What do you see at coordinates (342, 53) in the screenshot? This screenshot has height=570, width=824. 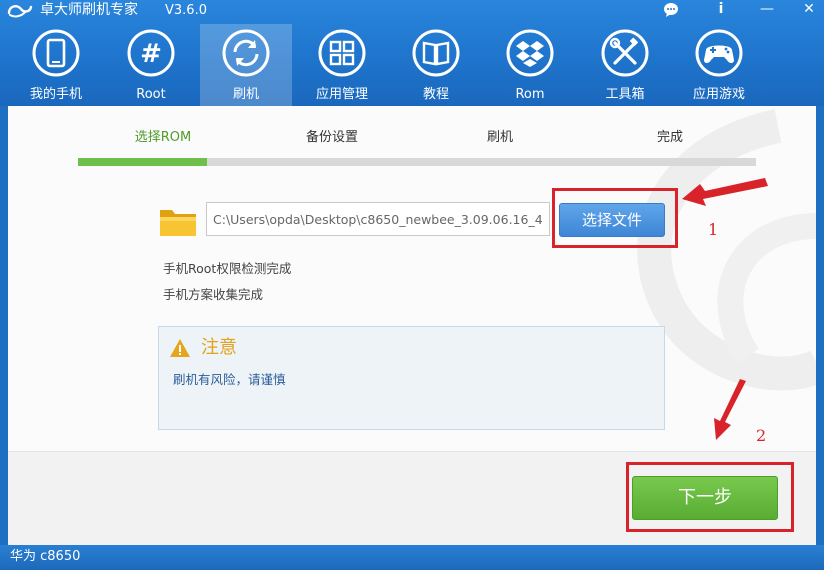 I see `grid-icon` at bounding box center [342, 53].